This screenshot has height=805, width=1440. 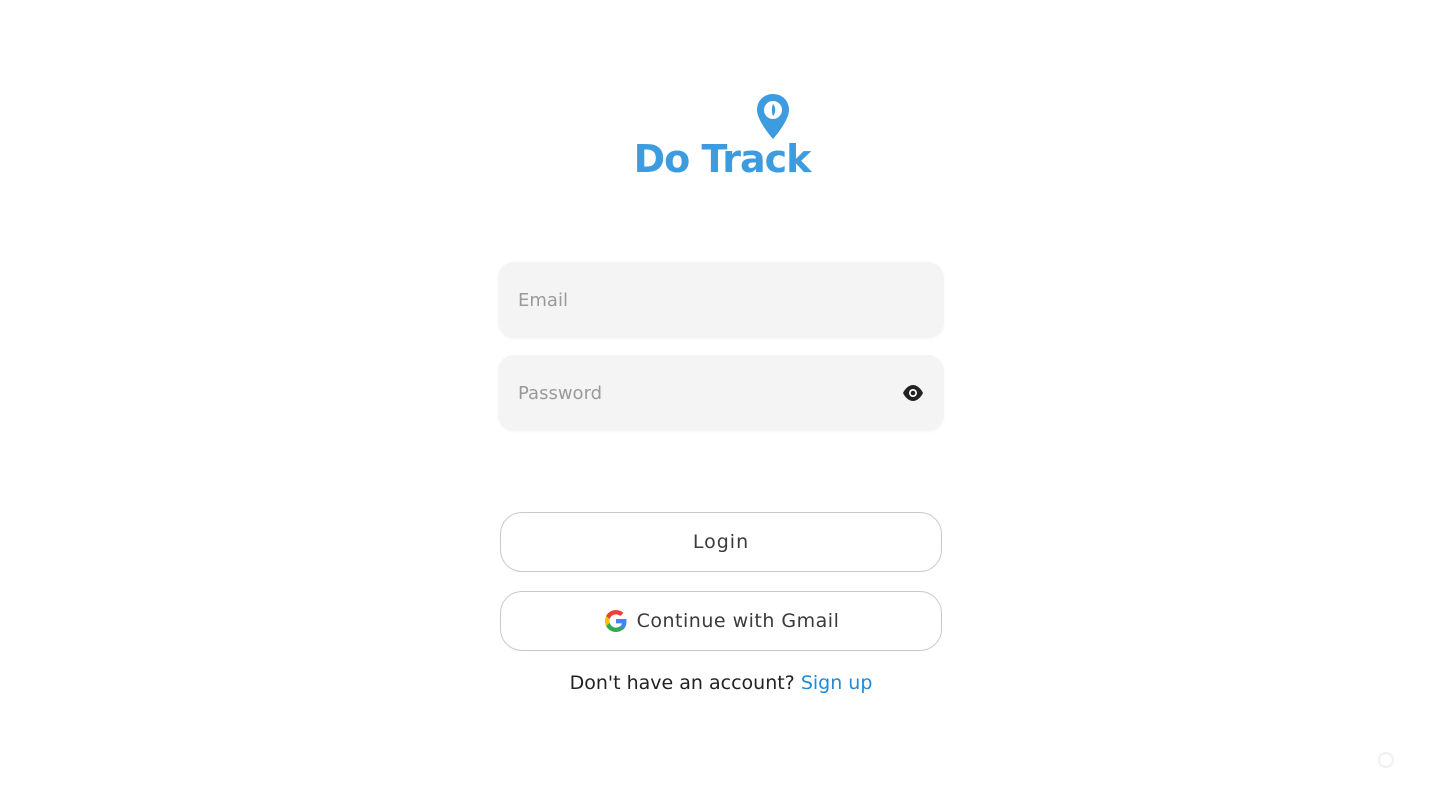 I want to click on email-field-container, so click(x=721, y=300).